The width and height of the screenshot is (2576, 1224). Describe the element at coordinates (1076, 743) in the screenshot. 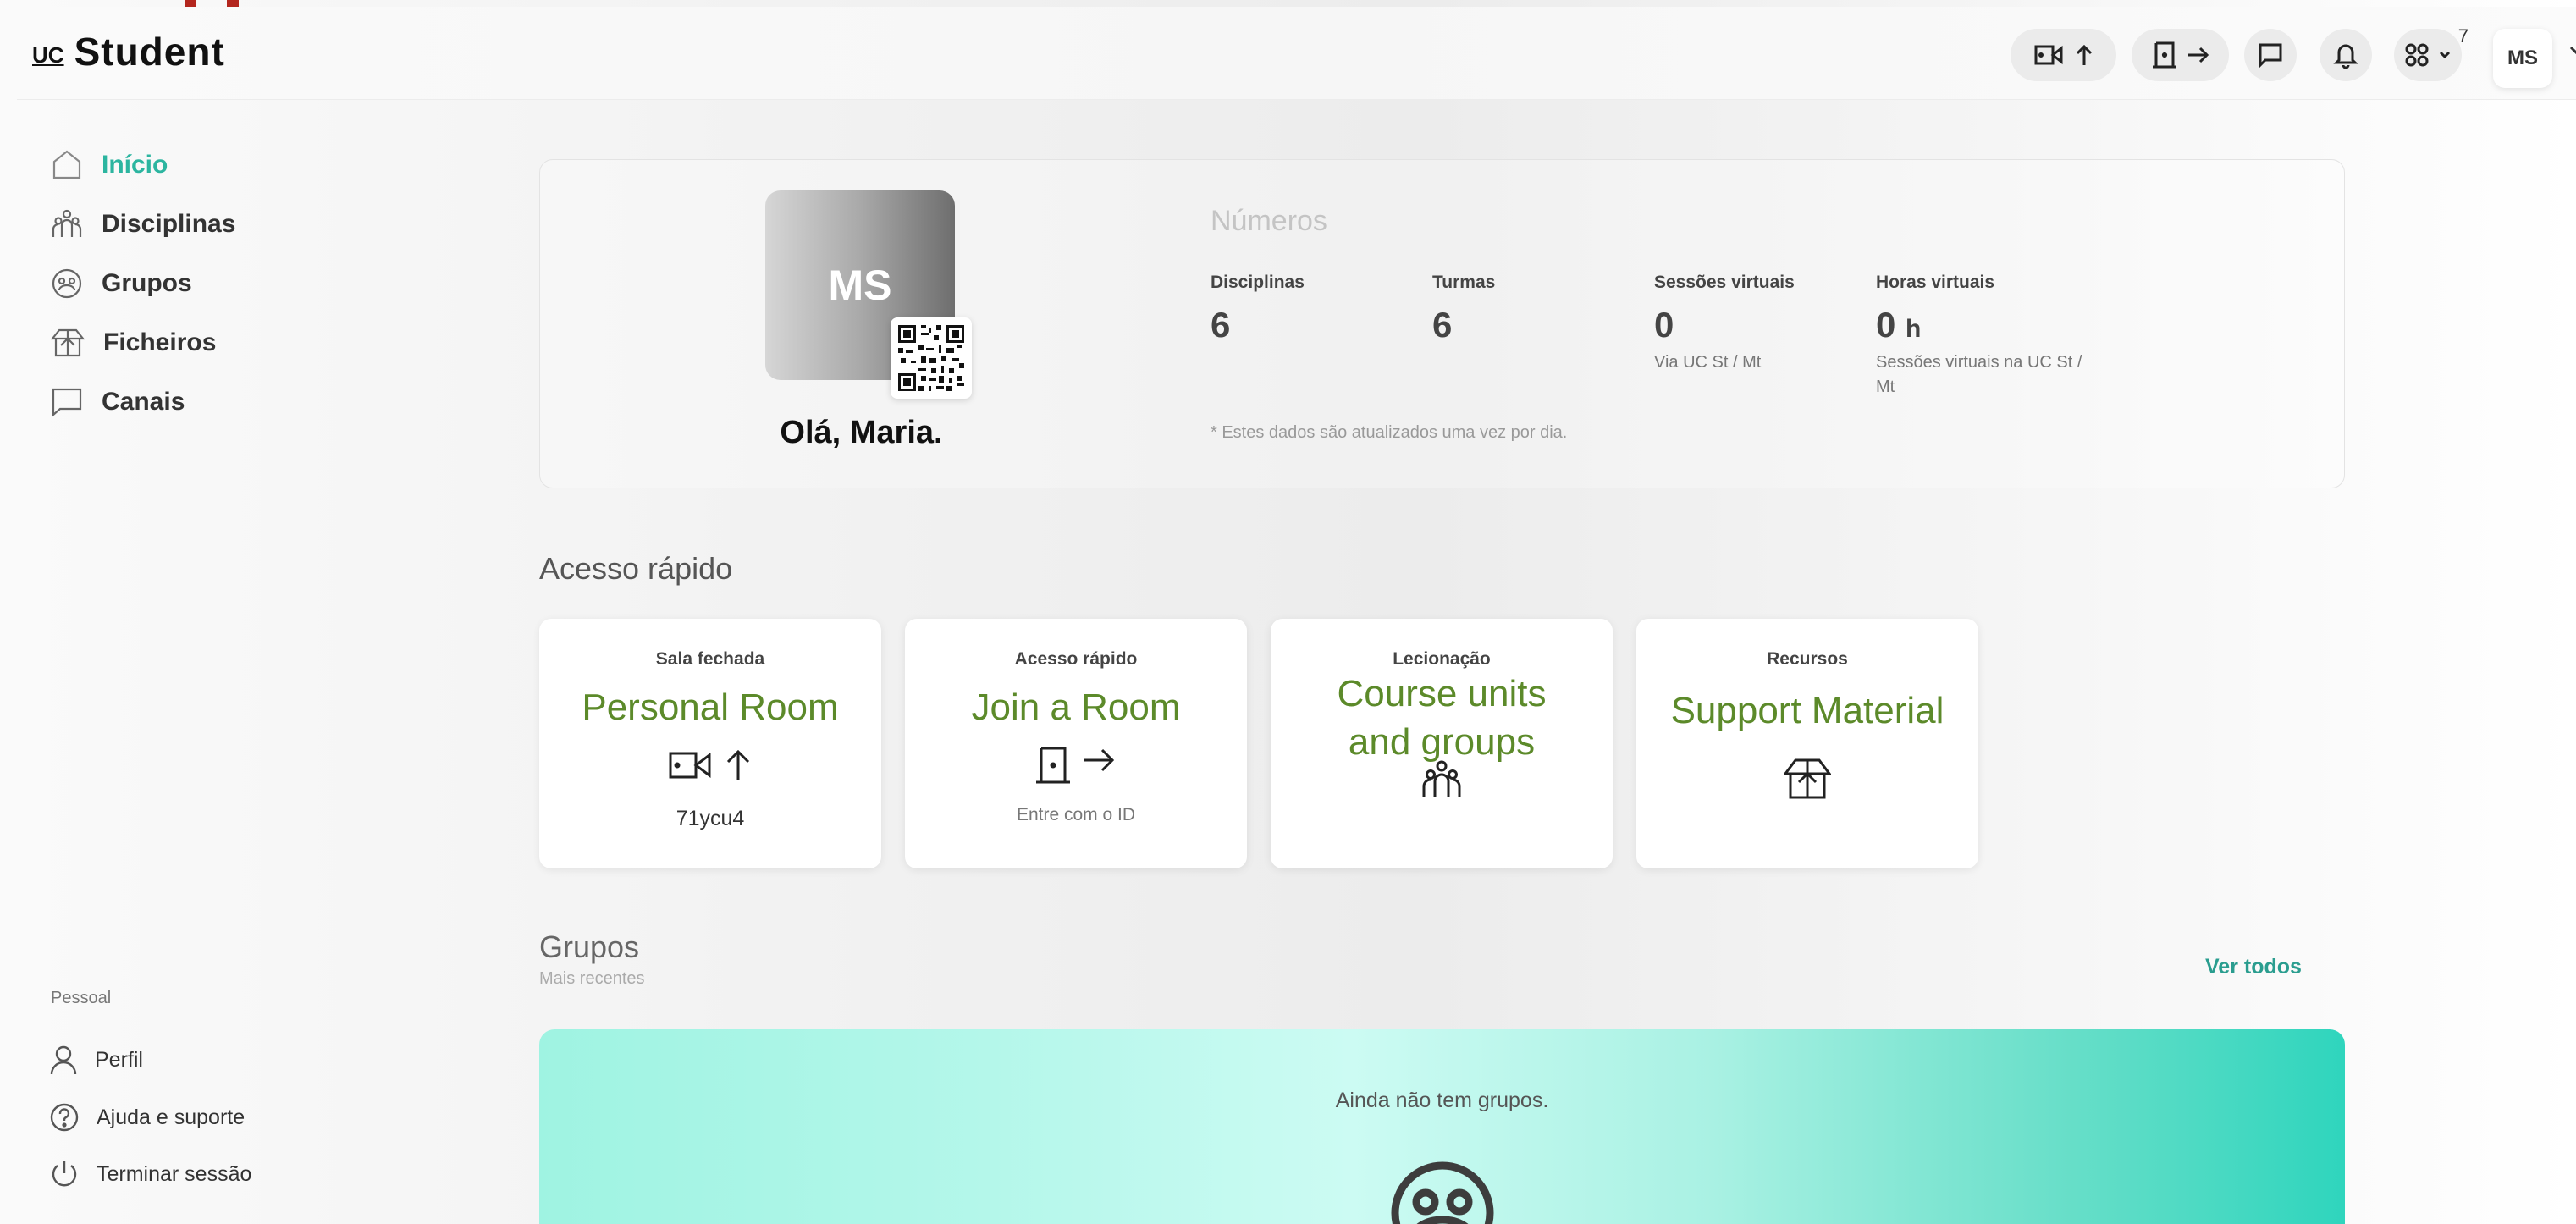

I see `join-room-card: Acesso rápido Join a Room Entre com o ID` at that location.